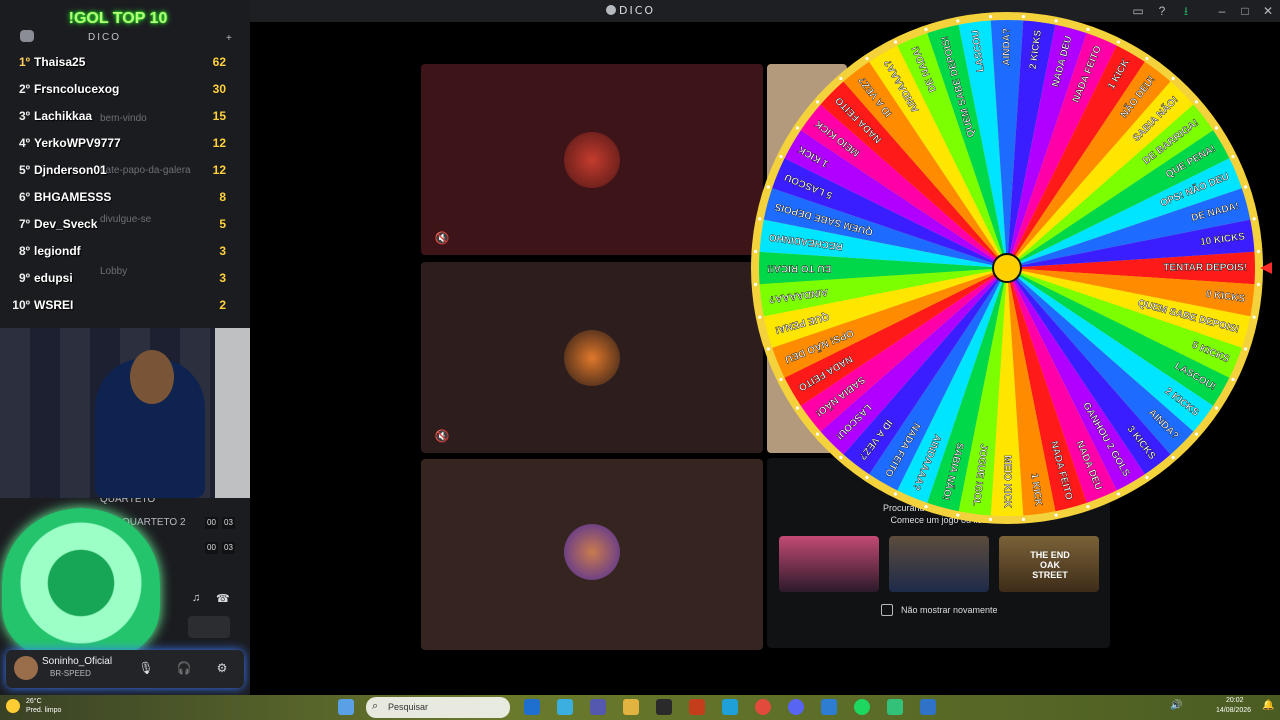  Describe the element at coordinates (24, 88) in the screenshot. I see `rank-position: 2º` at that location.